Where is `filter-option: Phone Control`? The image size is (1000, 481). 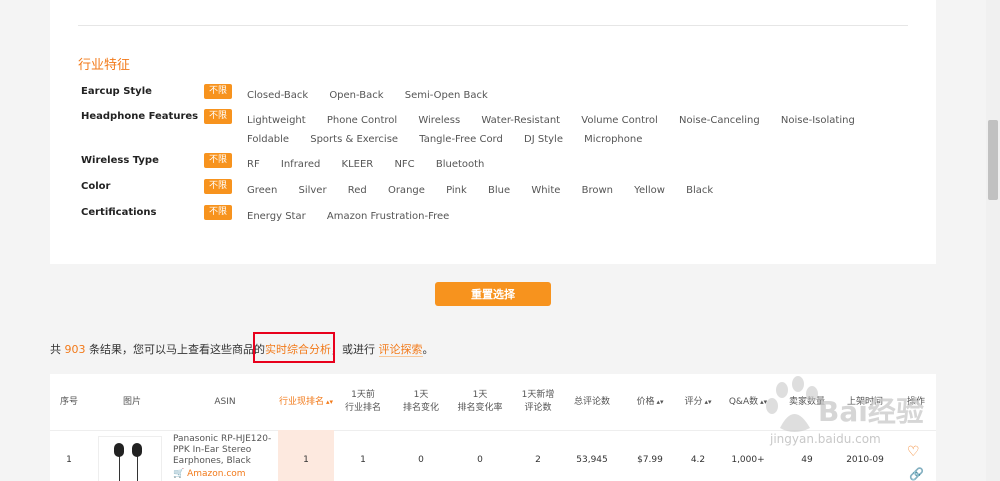 filter-option: Phone Control is located at coordinates (362, 120).